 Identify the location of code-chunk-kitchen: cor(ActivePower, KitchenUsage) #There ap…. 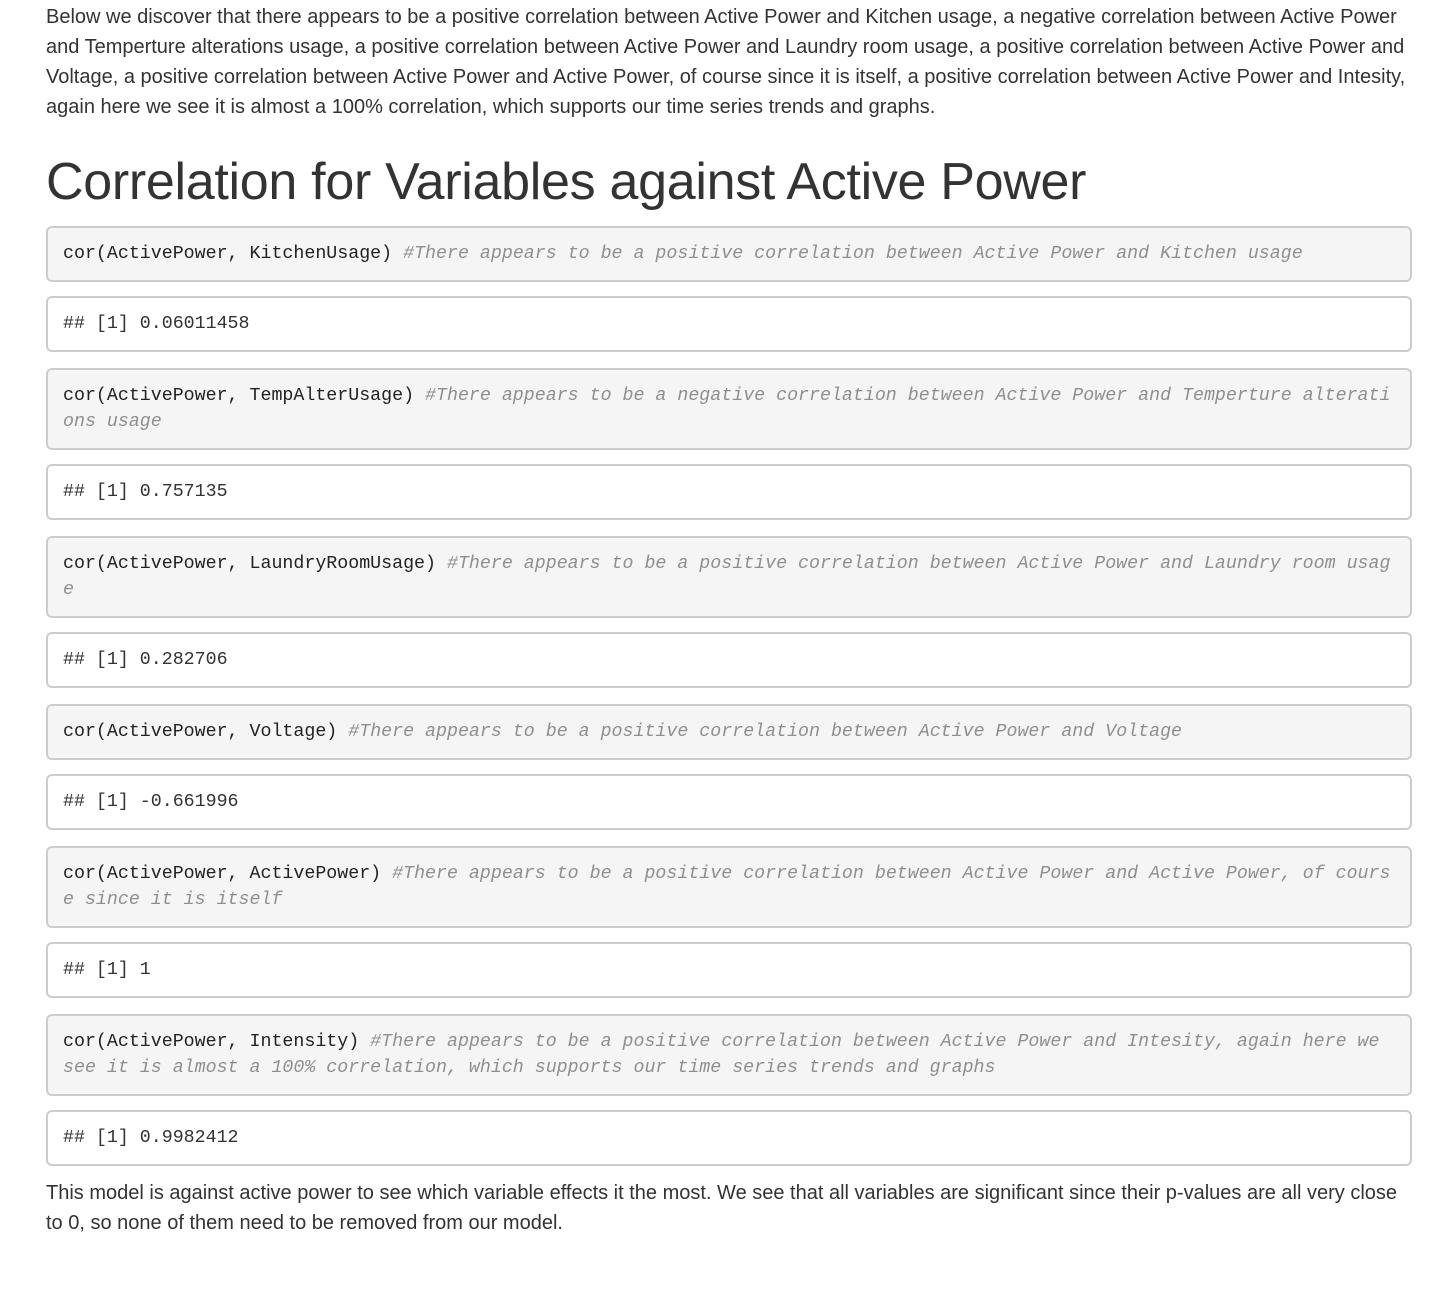
(729, 254).